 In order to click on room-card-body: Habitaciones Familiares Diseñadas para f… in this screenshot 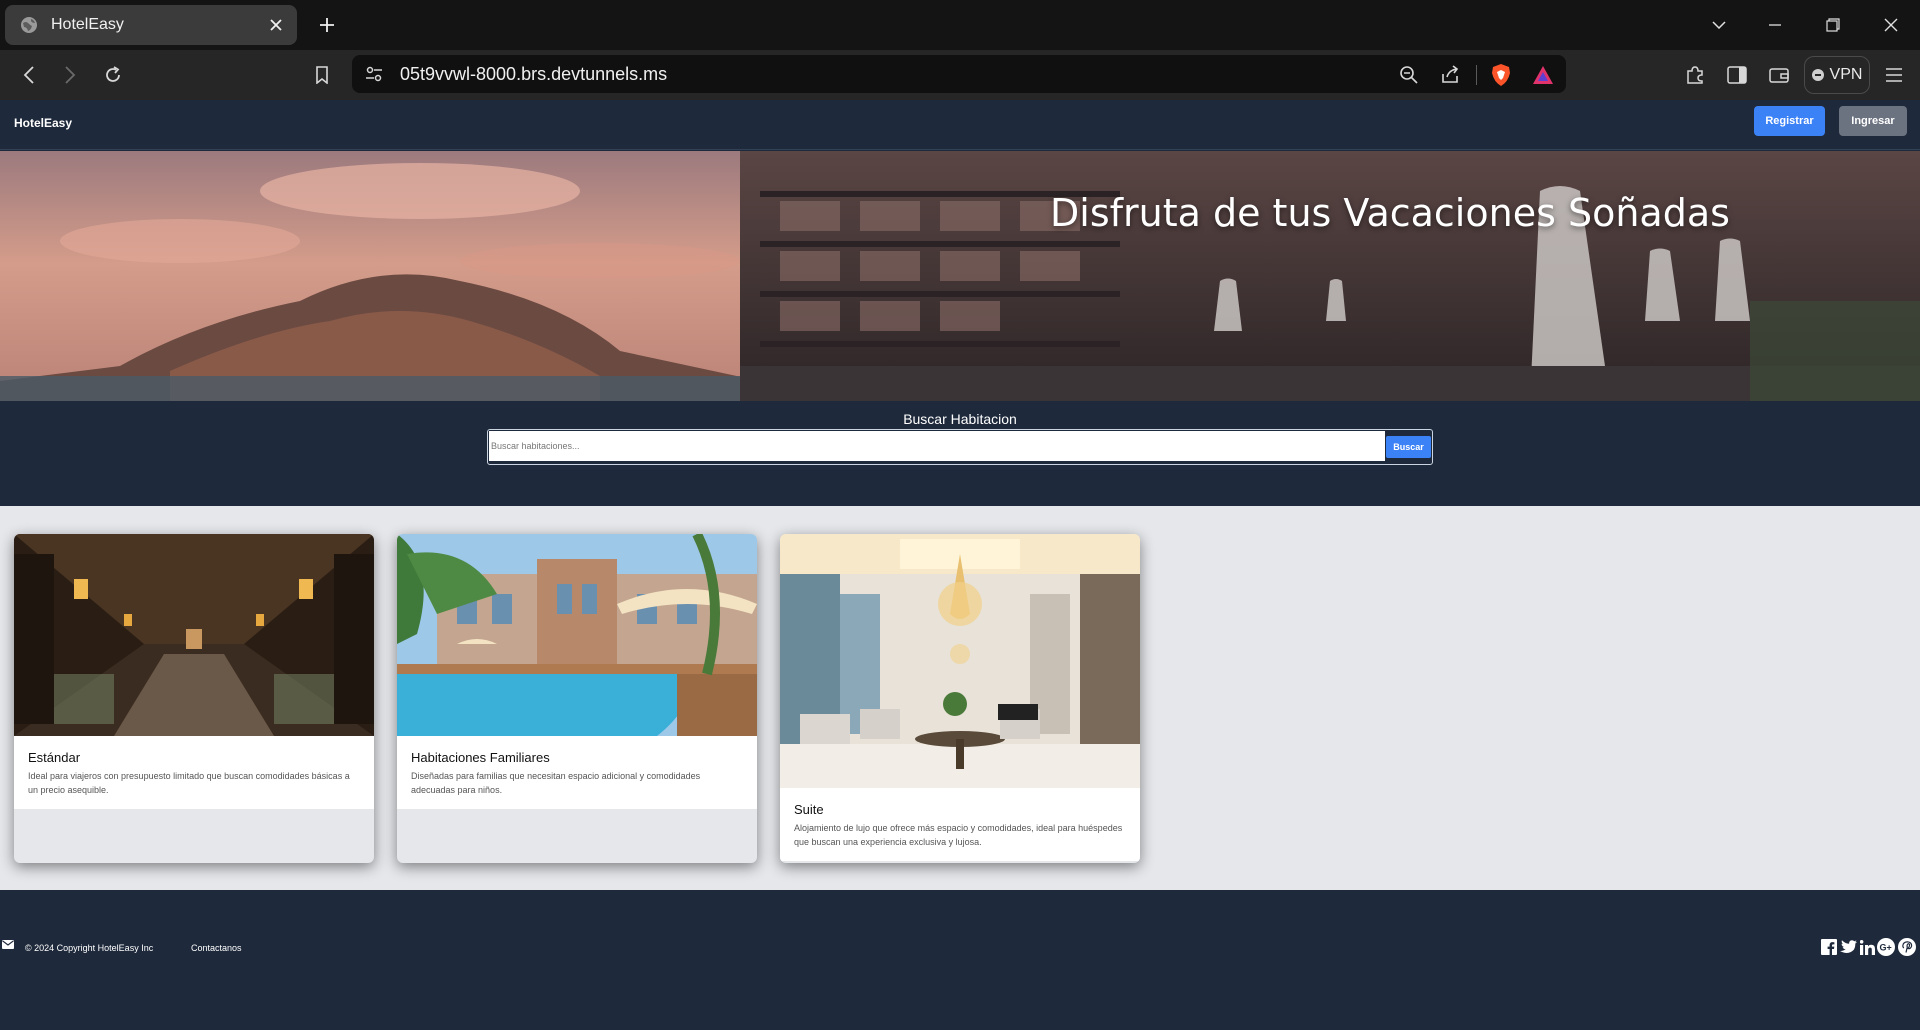, I will do `click(577, 772)`.